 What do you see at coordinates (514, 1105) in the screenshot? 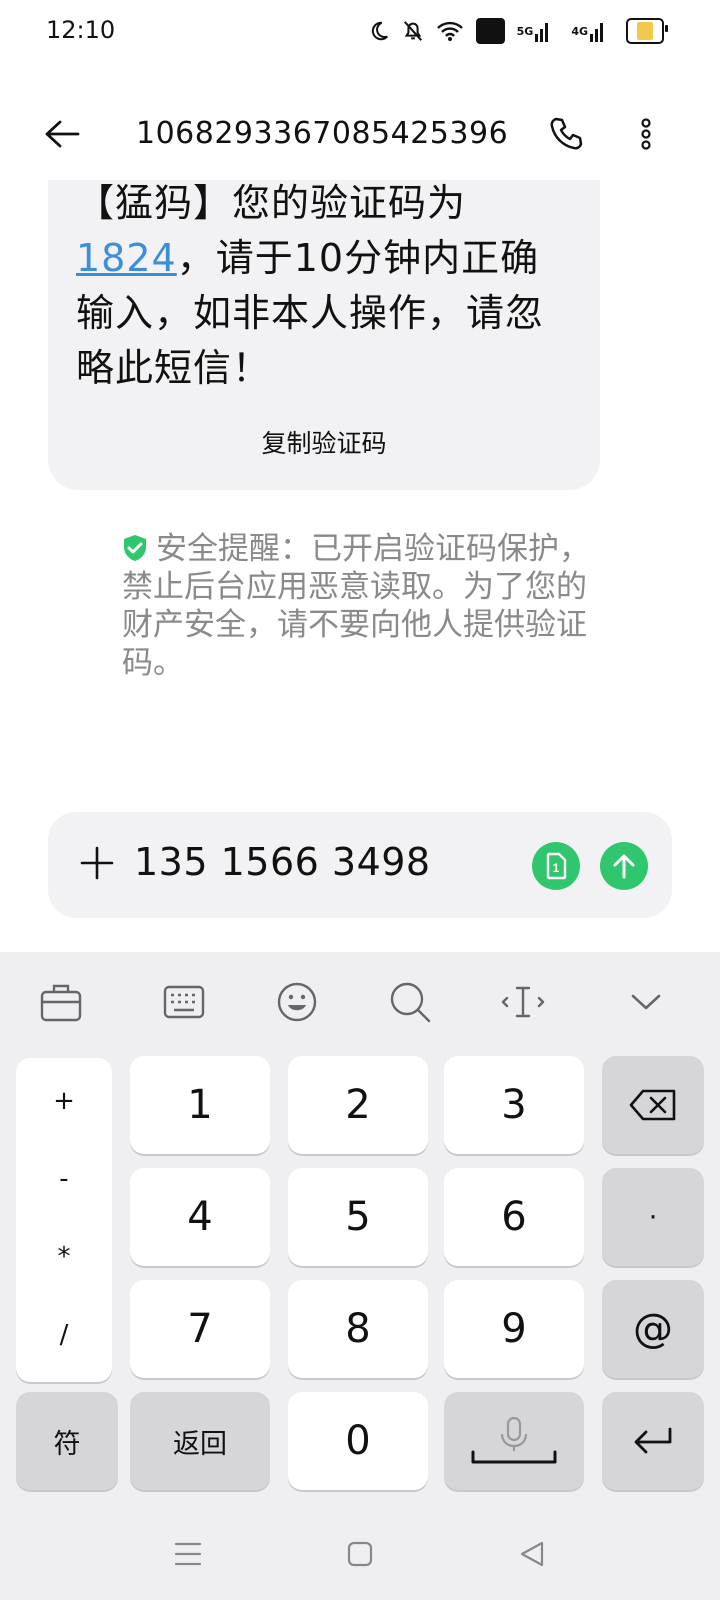
I see `key-3: 3` at bounding box center [514, 1105].